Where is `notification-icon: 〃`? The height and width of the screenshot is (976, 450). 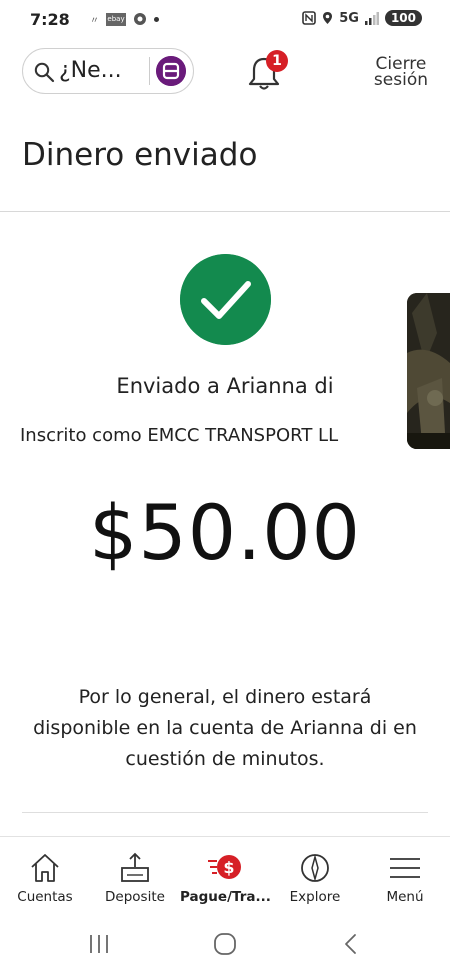
notification-icon: 〃 is located at coordinates (95, 20).